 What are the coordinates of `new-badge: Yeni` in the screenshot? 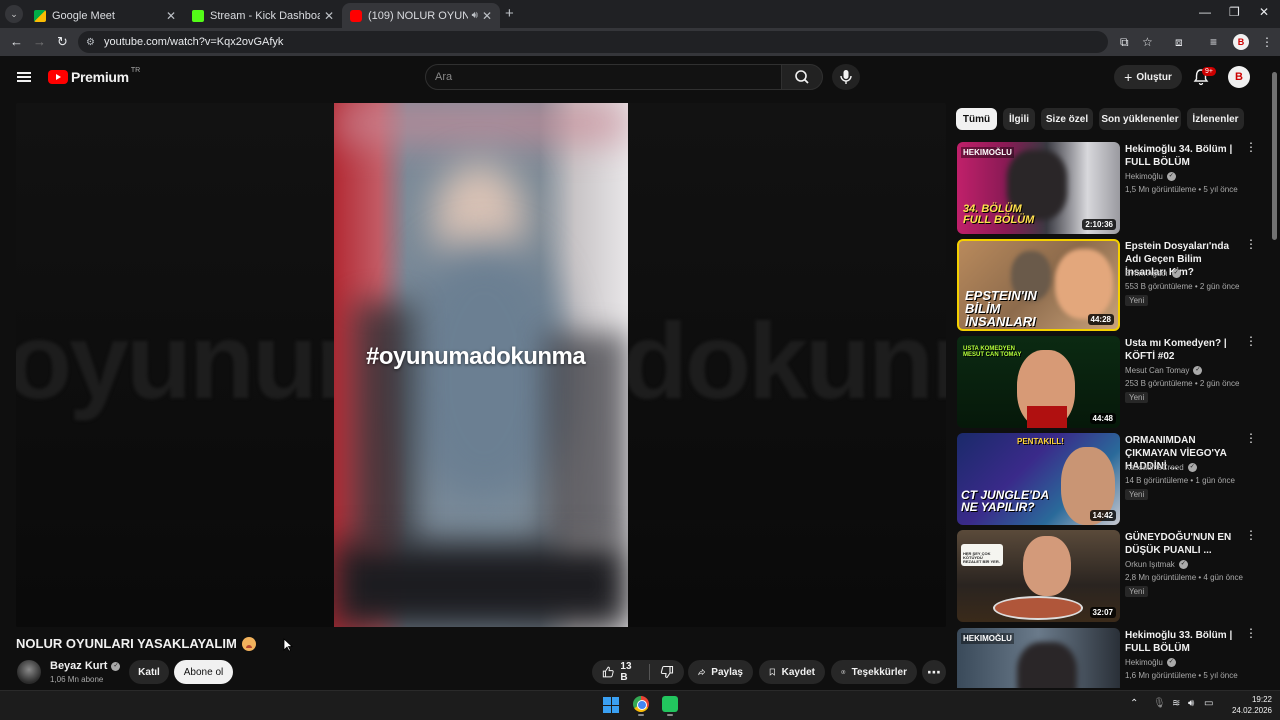 It's located at (1137, 494).